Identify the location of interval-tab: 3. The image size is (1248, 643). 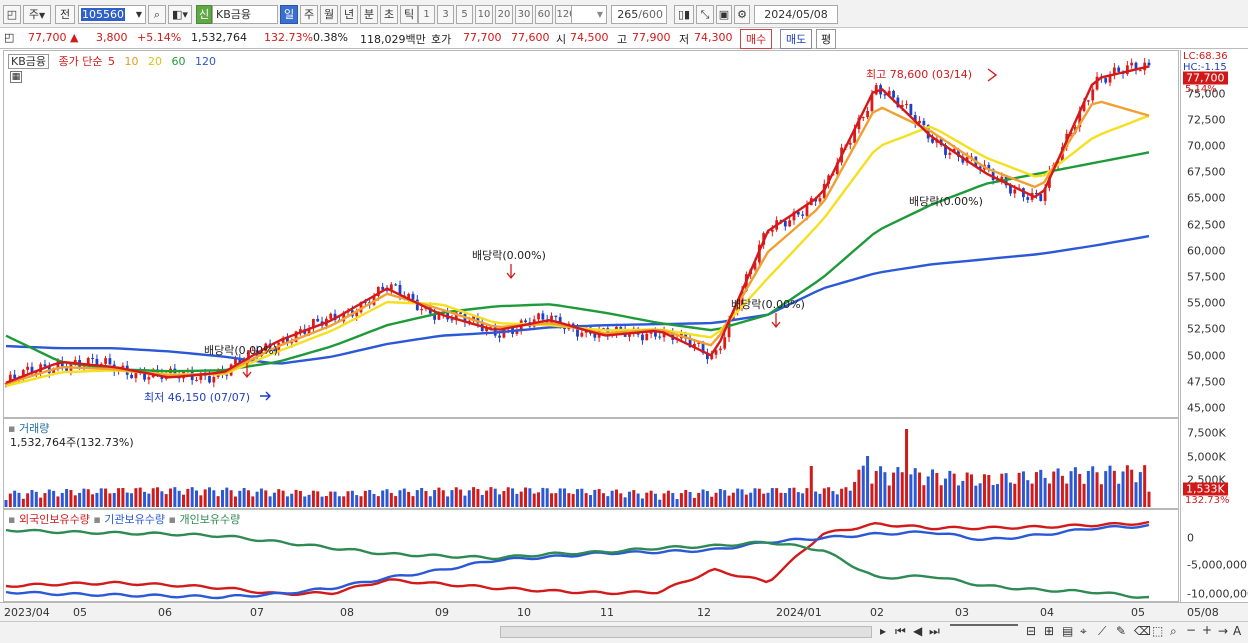
(445, 14).